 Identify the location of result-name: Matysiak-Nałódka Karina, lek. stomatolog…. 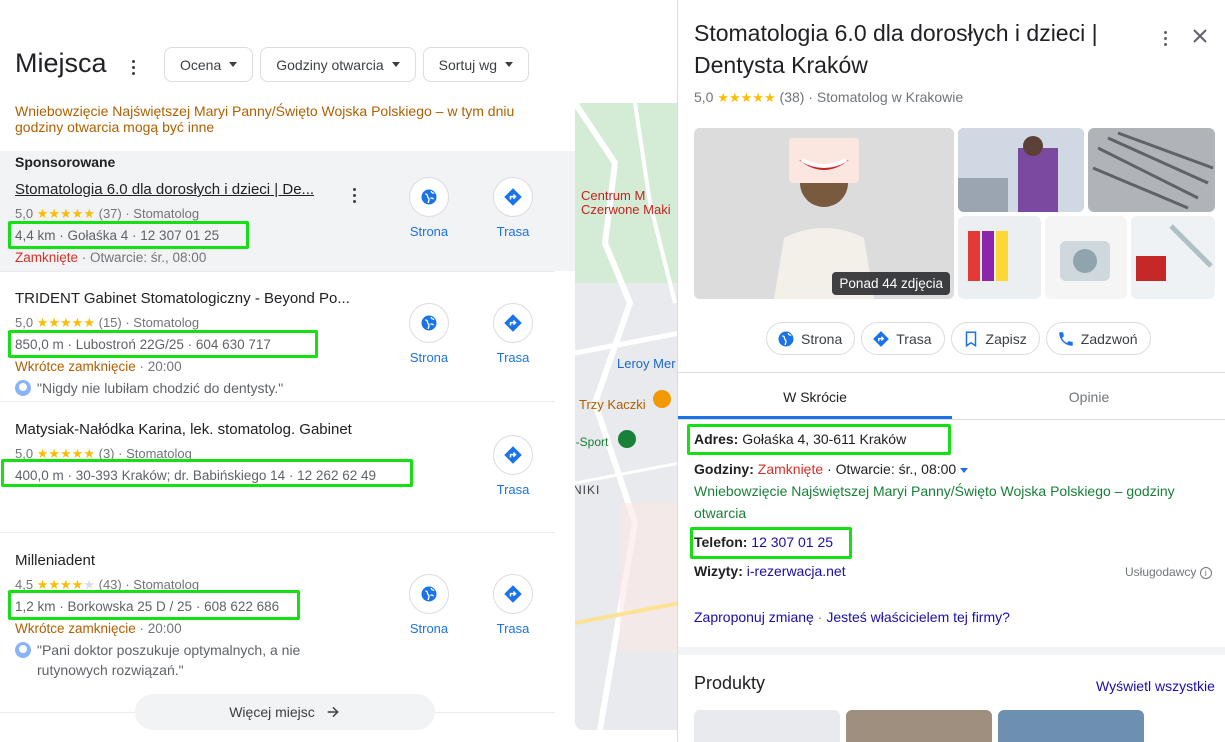
(205, 429).